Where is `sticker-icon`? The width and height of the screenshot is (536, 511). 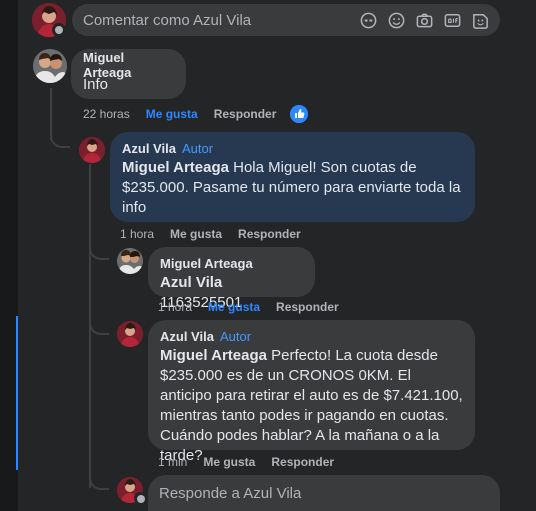
sticker-icon is located at coordinates (480, 20).